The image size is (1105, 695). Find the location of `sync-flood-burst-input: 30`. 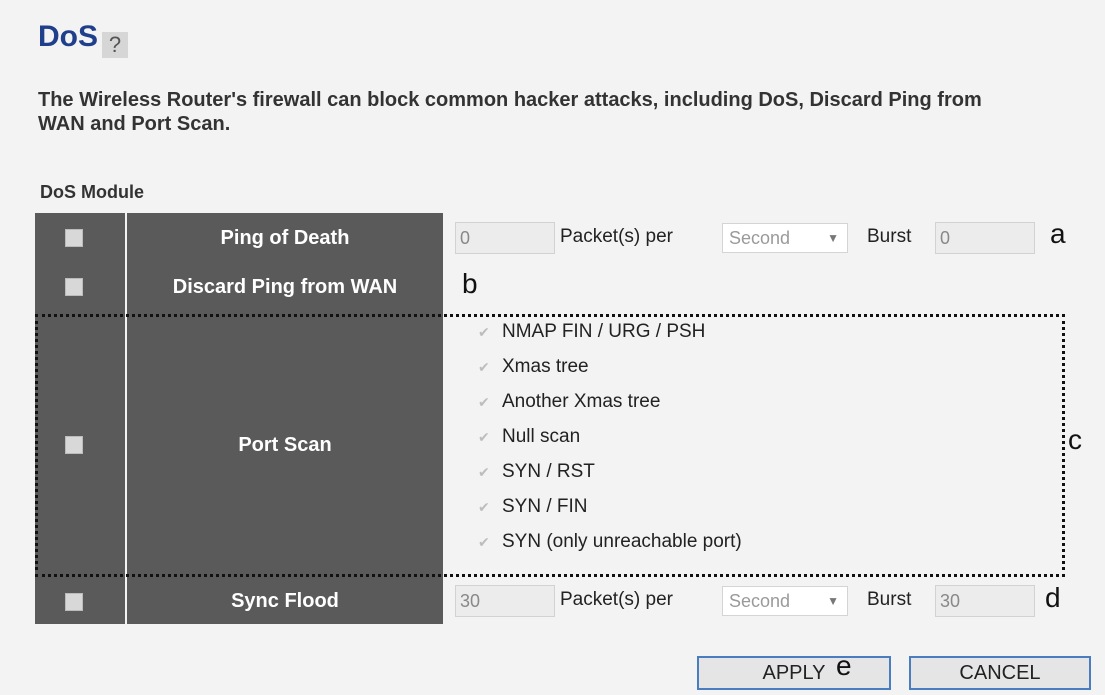

sync-flood-burst-input: 30 is located at coordinates (985, 601).